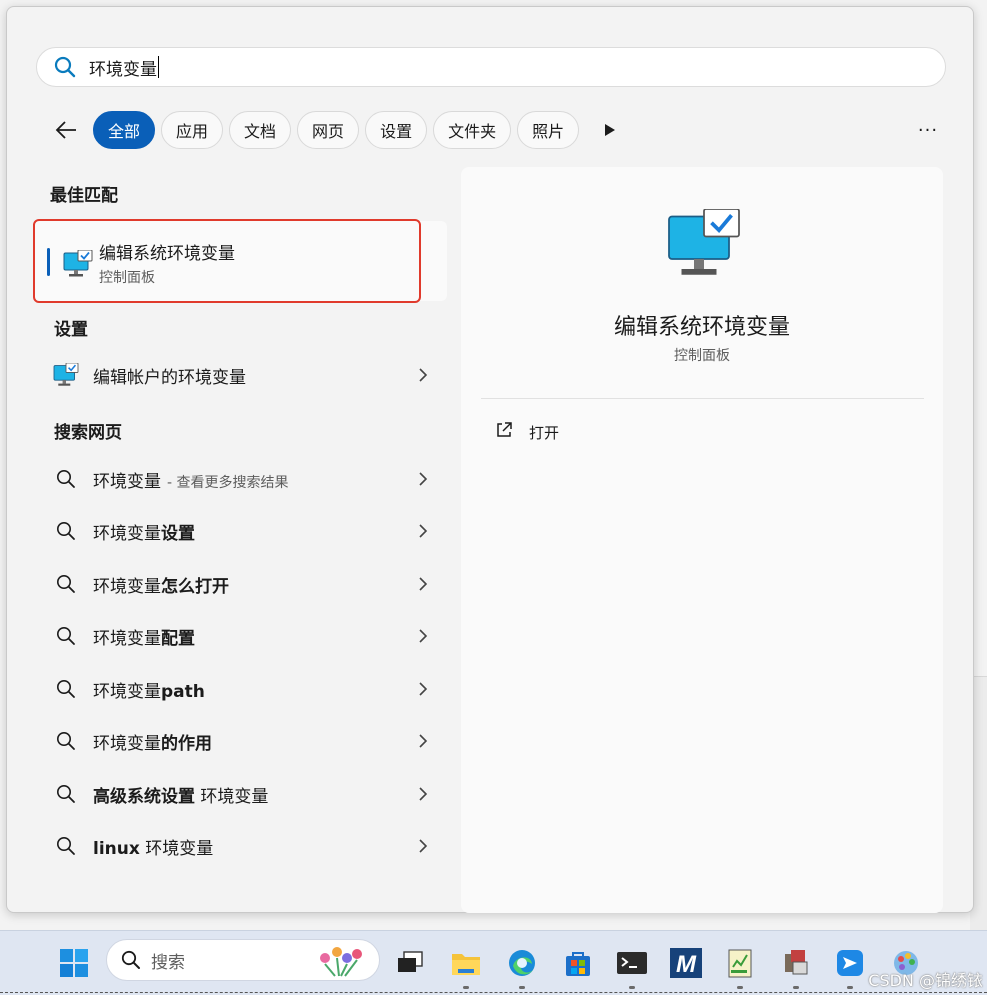 The width and height of the screenshot is (987, 995). What do you see at coordinates (66, 130) in the screenshot?
I see `back-arrow-icon` at bounding box center [66, 130].